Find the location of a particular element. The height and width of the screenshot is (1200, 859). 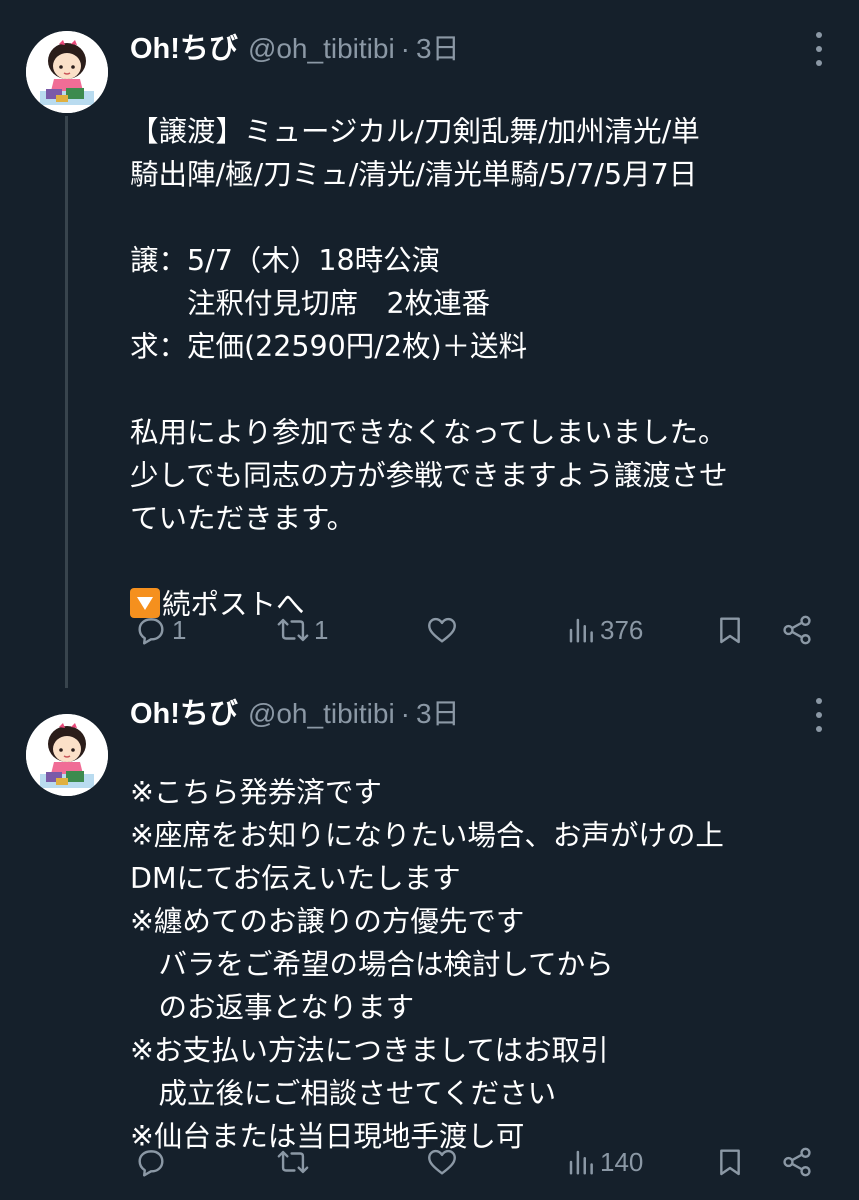

text-line: ※座席をお知りになりたい場合、お声がけの上 is located at coordinates (427, 835).